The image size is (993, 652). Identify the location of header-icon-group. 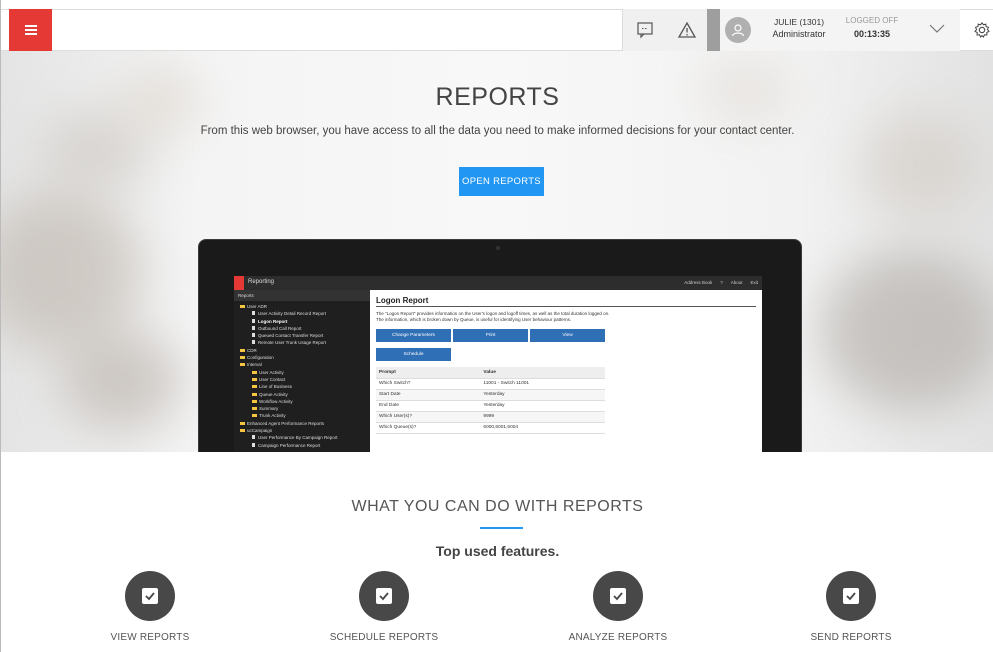
(664, 30).